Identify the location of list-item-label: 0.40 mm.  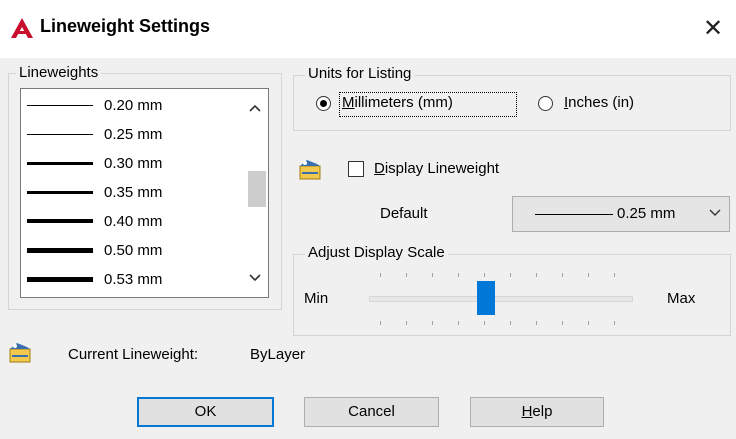
(133, 221).